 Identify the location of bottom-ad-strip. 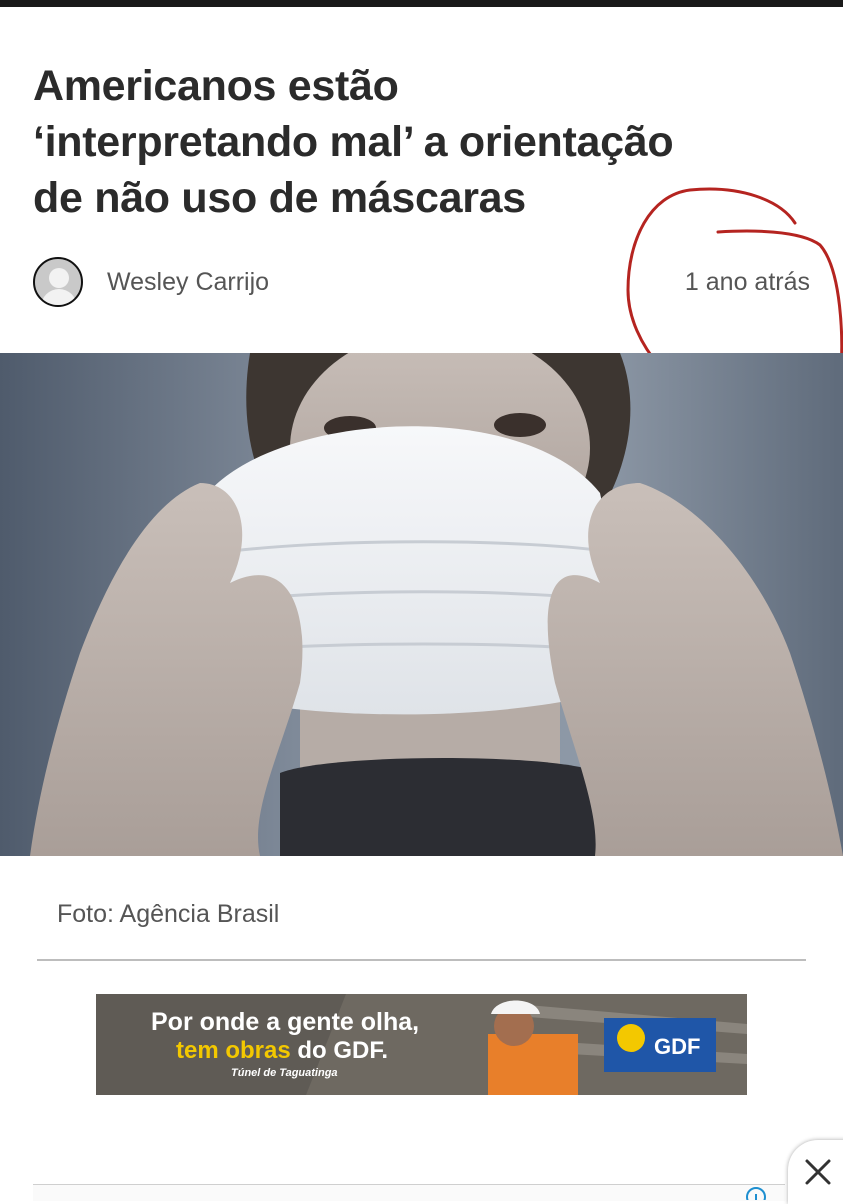
(409, 1192).